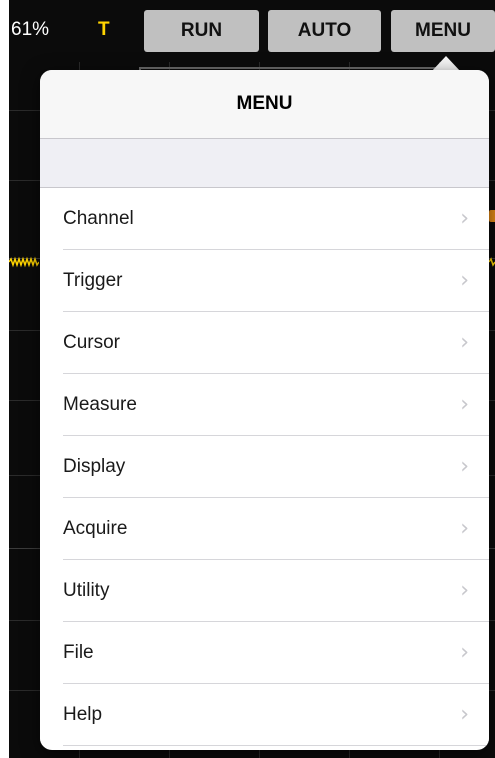  What do you see at coordinates (78, 652) in the screenshot?
I see `menu-item-label: File` at bounding box center [78, 652].